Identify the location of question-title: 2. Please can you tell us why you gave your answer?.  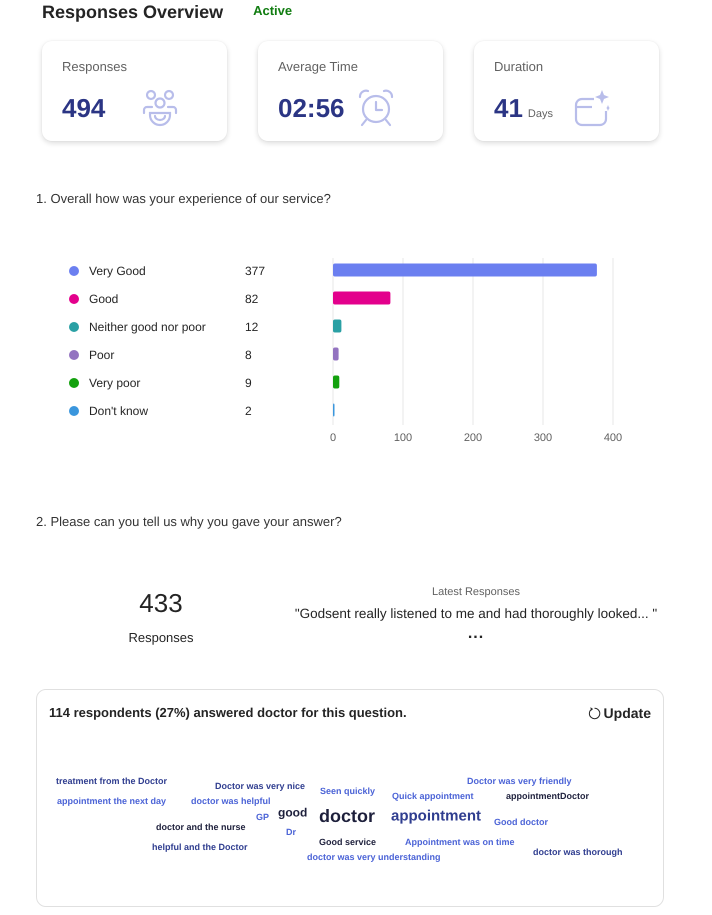
(189, 522).